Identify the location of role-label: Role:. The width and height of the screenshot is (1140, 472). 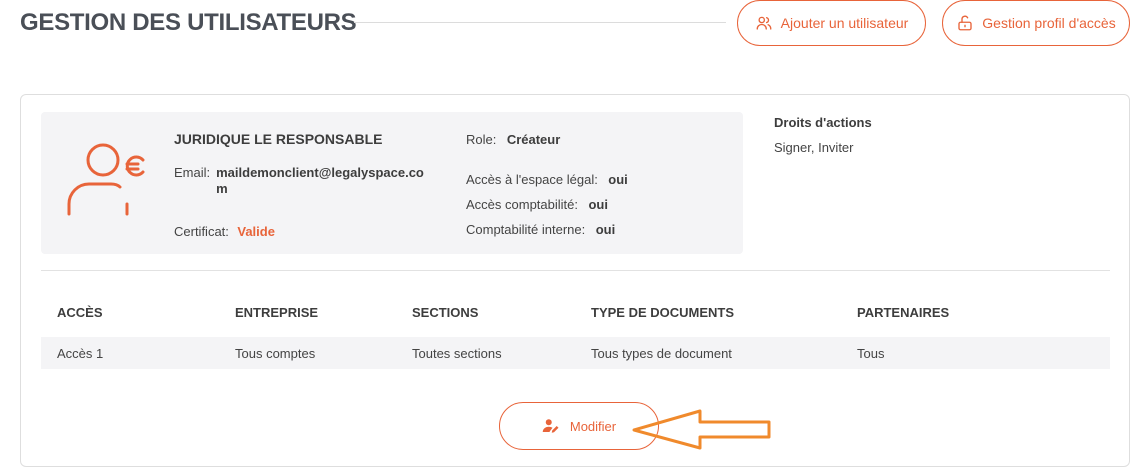
(481, 139).